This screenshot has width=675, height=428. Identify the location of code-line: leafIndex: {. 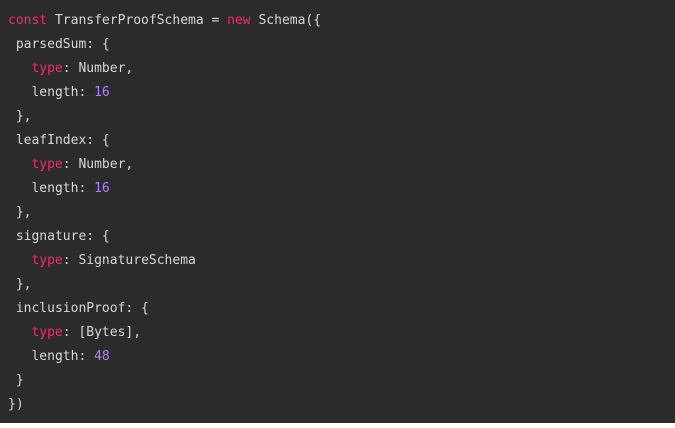
(341, 141).